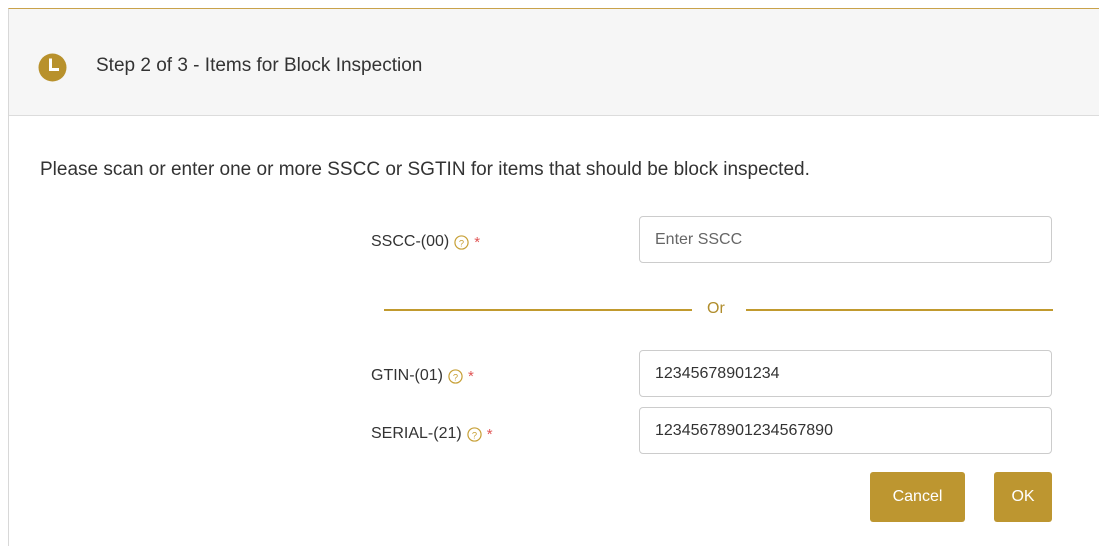  What do you see at coordinates (407, 375) in the screenshot?
I see `gtin-label: GTIN-(01)` at bounding box center [407, 375].